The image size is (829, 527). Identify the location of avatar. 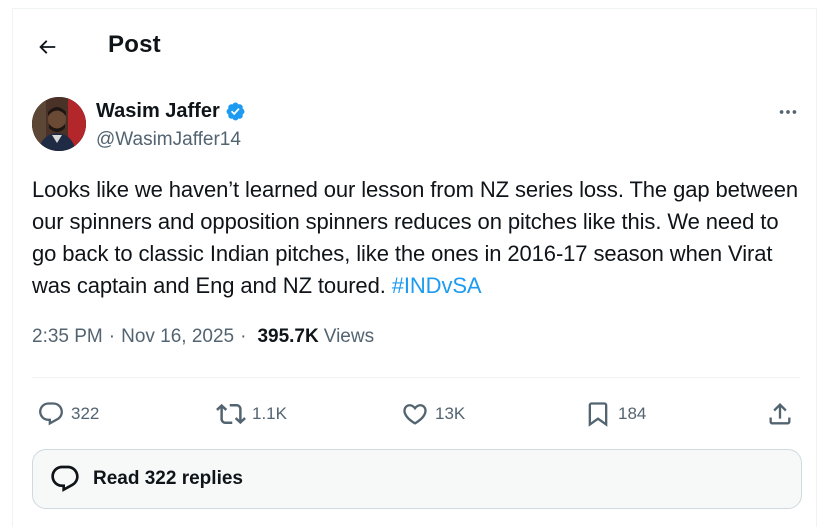
(59, 124).